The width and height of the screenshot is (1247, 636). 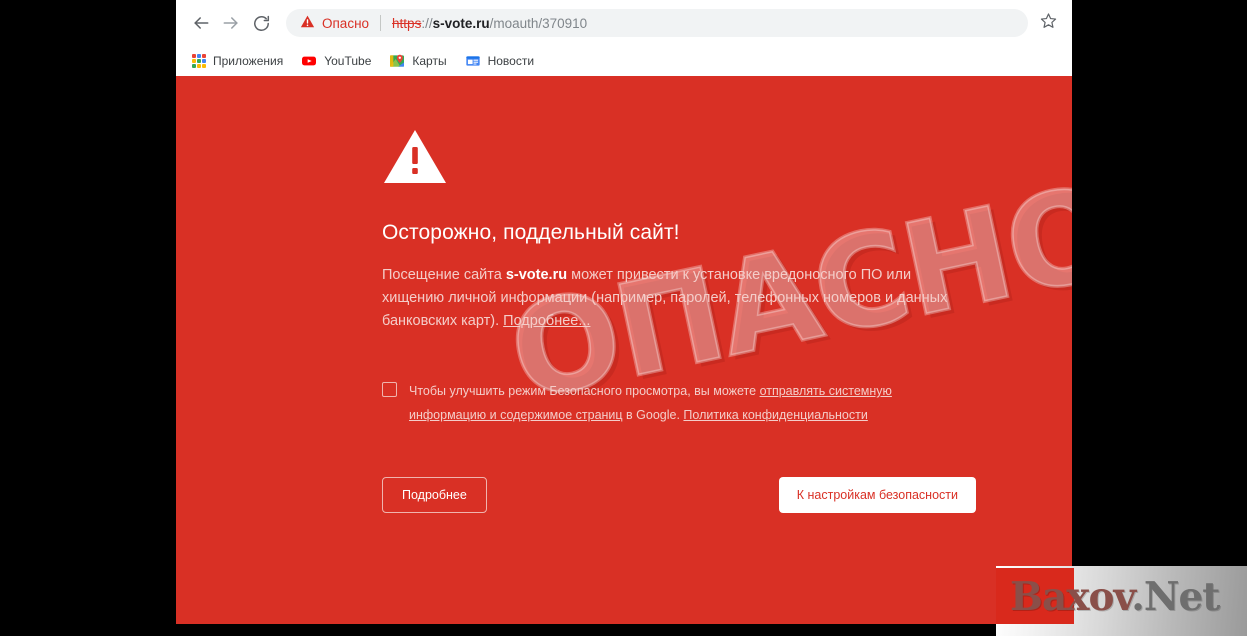 I want to click on bookmark-label: YouTube, so click(x=348, y=60).